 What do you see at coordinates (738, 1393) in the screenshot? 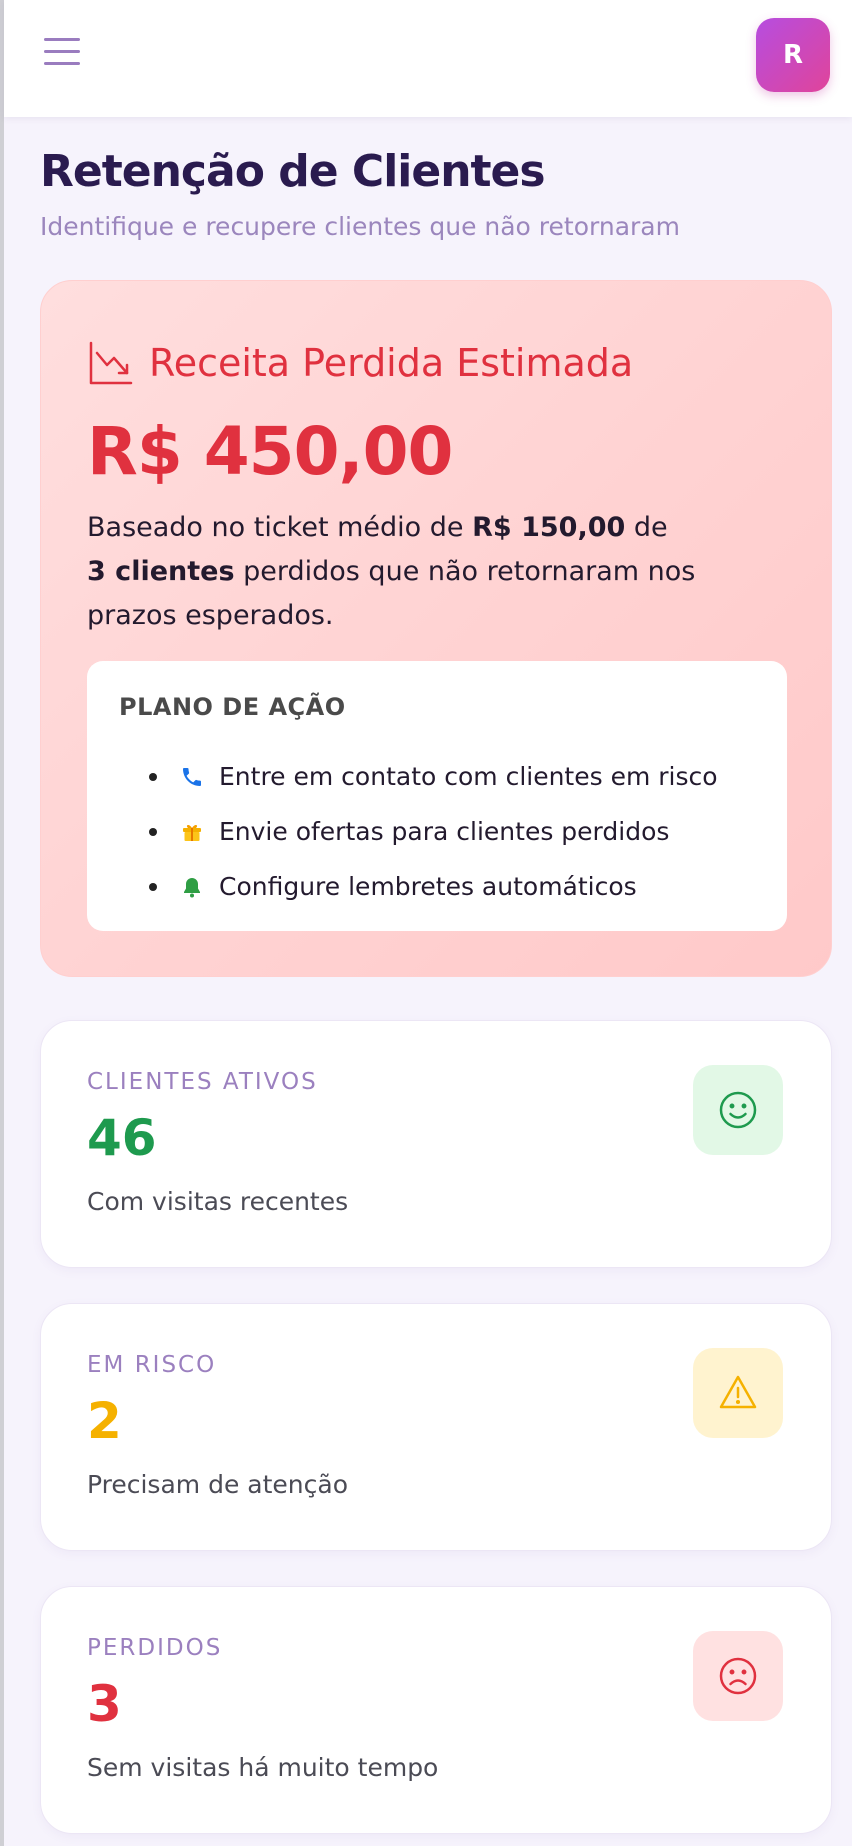
I see `warning-icon` at bounding box center [738, 1393].